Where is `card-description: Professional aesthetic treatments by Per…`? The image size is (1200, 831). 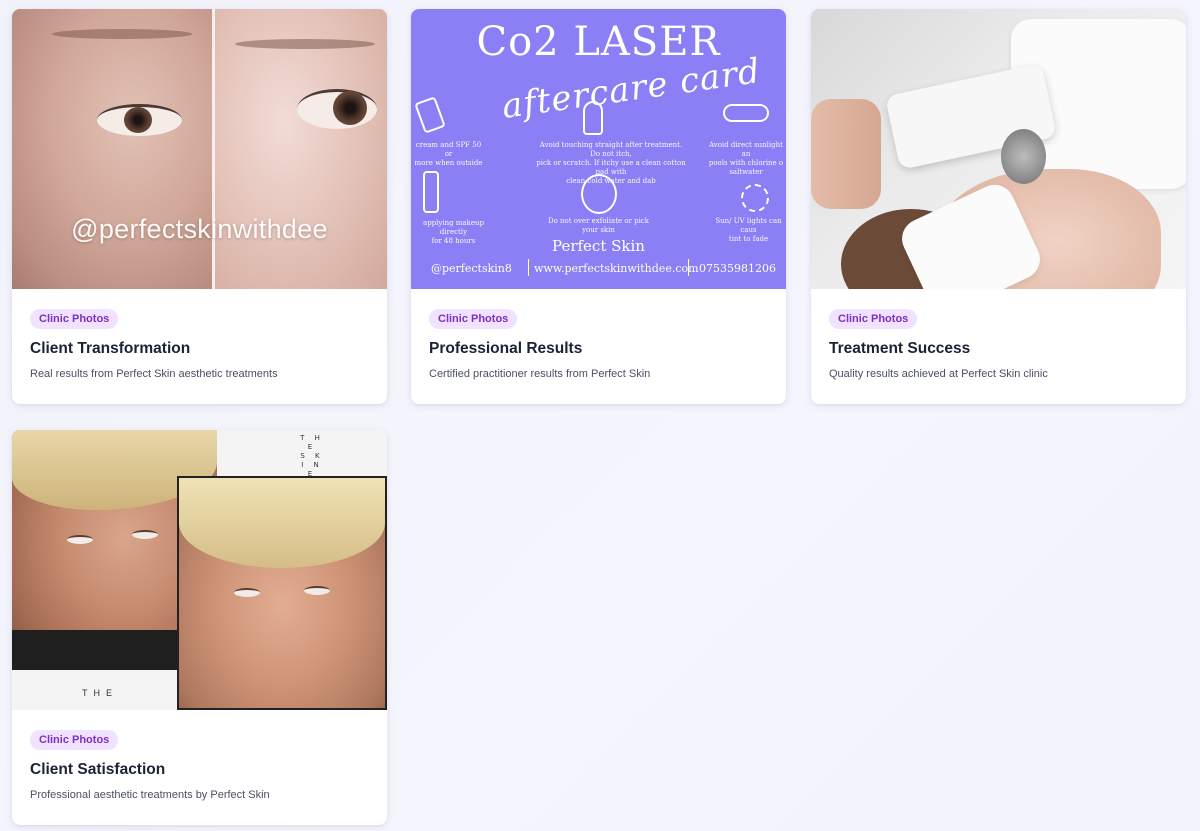 card-description: Professional aesthetic treatments by Per… is located at coordinates (150, 795).